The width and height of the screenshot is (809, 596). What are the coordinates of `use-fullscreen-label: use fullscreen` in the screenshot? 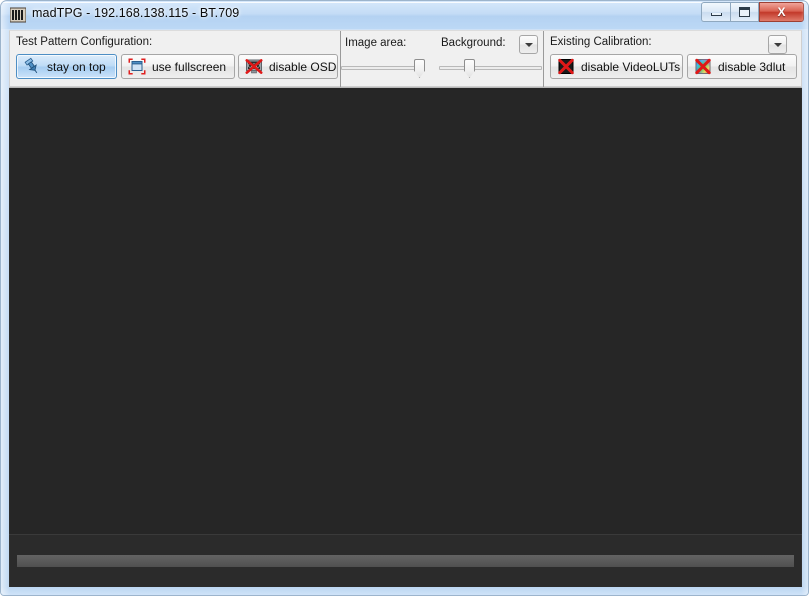 It's located at (189, 66).